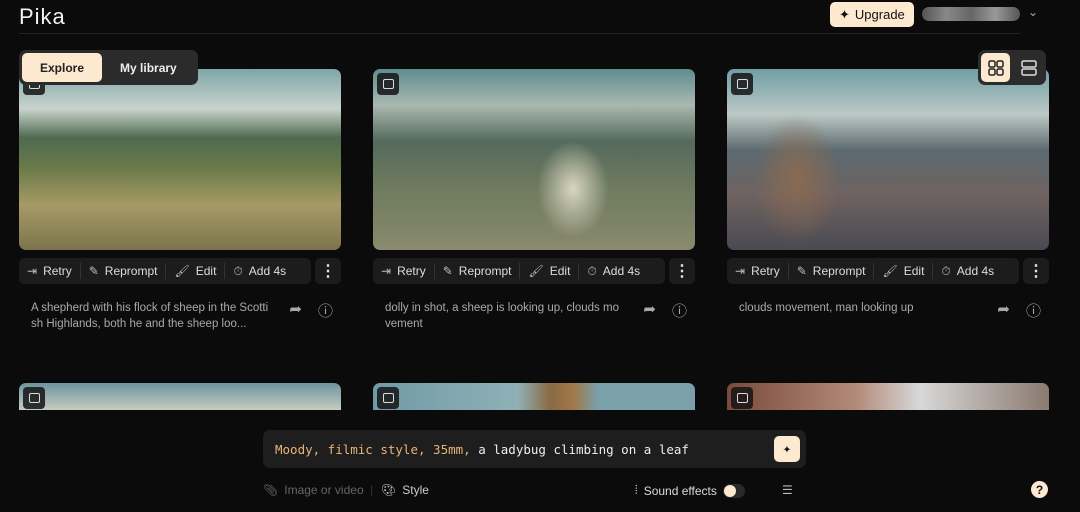 The width and height of the screenshot is (1080, 512). I want to click on attach-button: 📎︎ Image or video, so click(313, 490).